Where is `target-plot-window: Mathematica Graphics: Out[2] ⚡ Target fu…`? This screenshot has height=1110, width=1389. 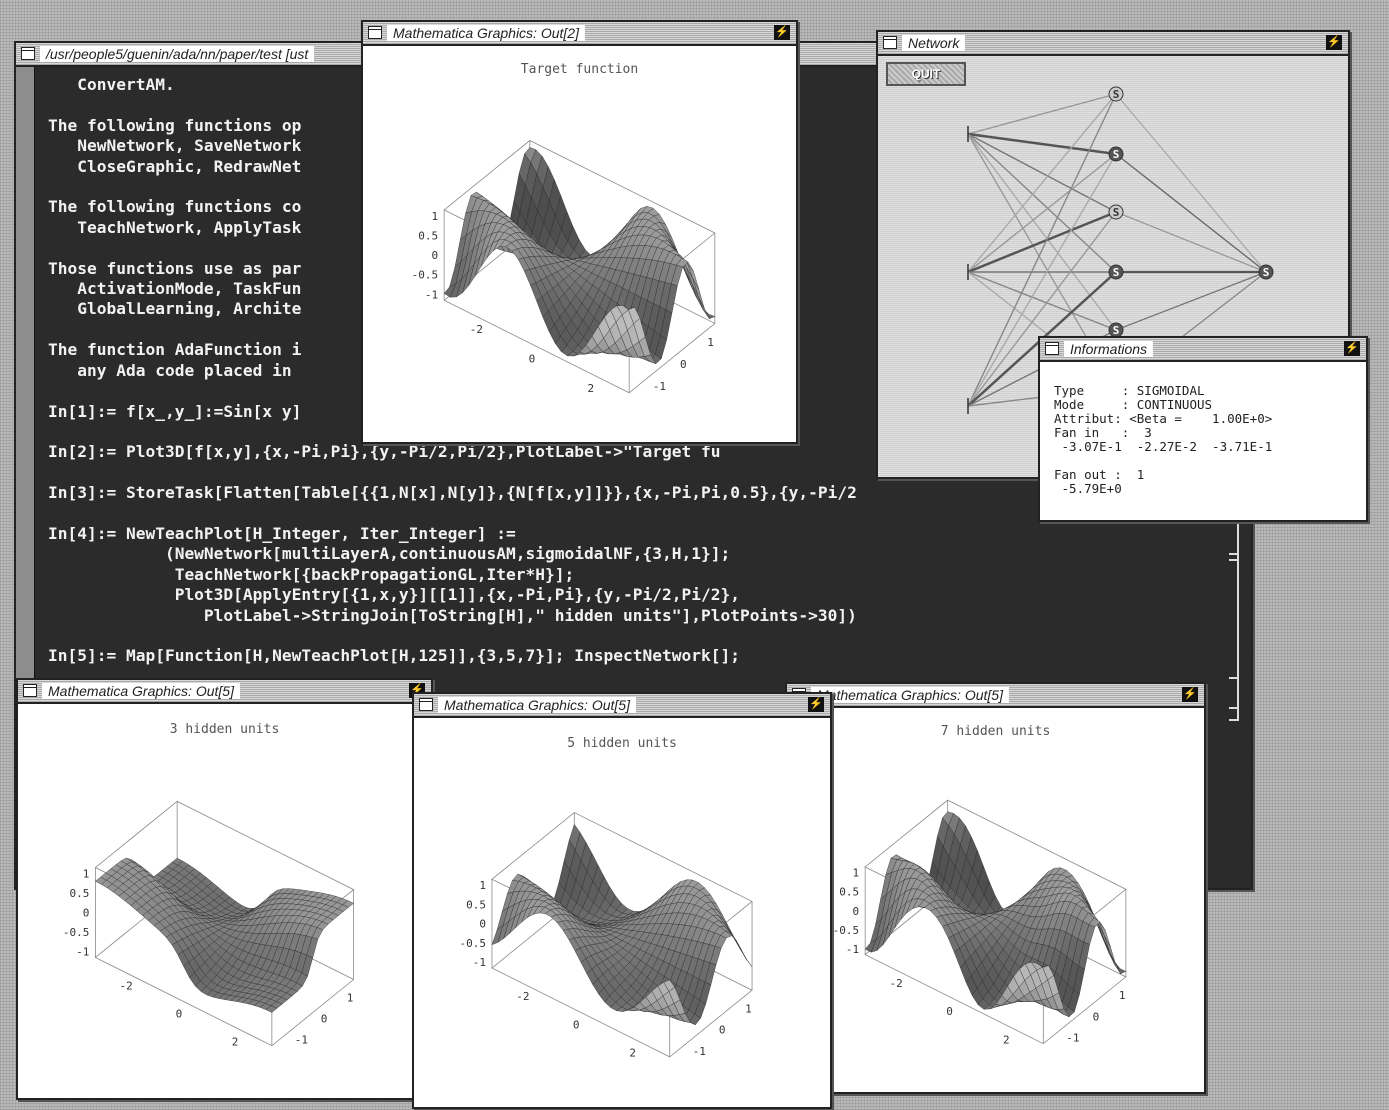 target-plot-window: Mathematica Graphics: Out[2] ⚡ Target fu… is located at coordinates (579, 232).